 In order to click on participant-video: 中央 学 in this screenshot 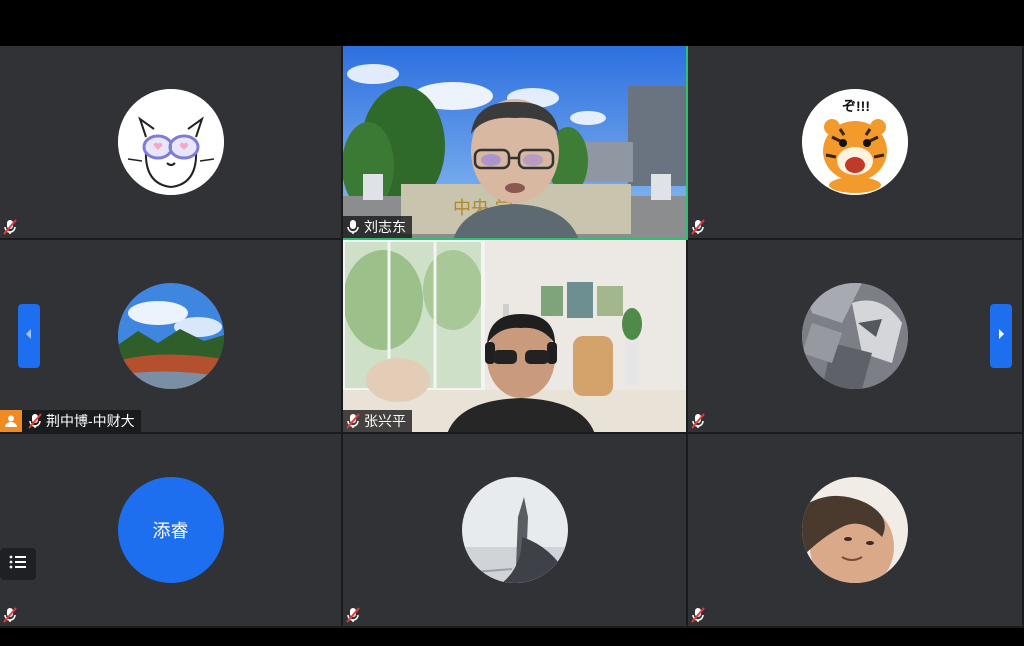, I will do `click(514, 142)`.